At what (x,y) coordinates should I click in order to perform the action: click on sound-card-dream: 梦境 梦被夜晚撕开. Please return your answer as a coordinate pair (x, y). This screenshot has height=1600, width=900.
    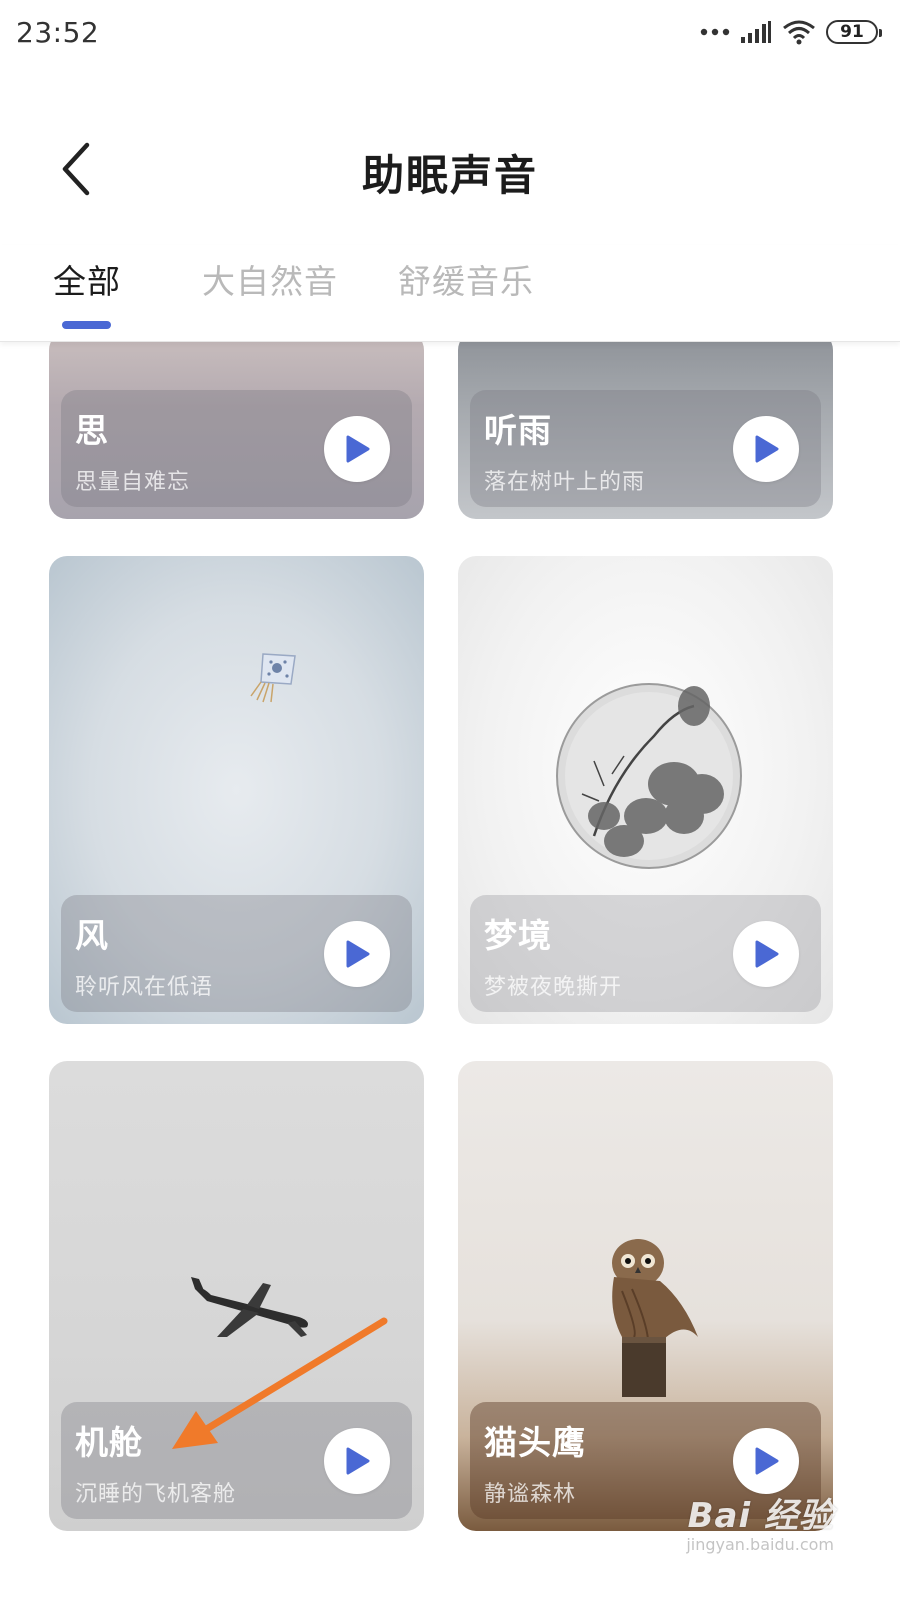
    Looking at the image, I should click on (645, 790).